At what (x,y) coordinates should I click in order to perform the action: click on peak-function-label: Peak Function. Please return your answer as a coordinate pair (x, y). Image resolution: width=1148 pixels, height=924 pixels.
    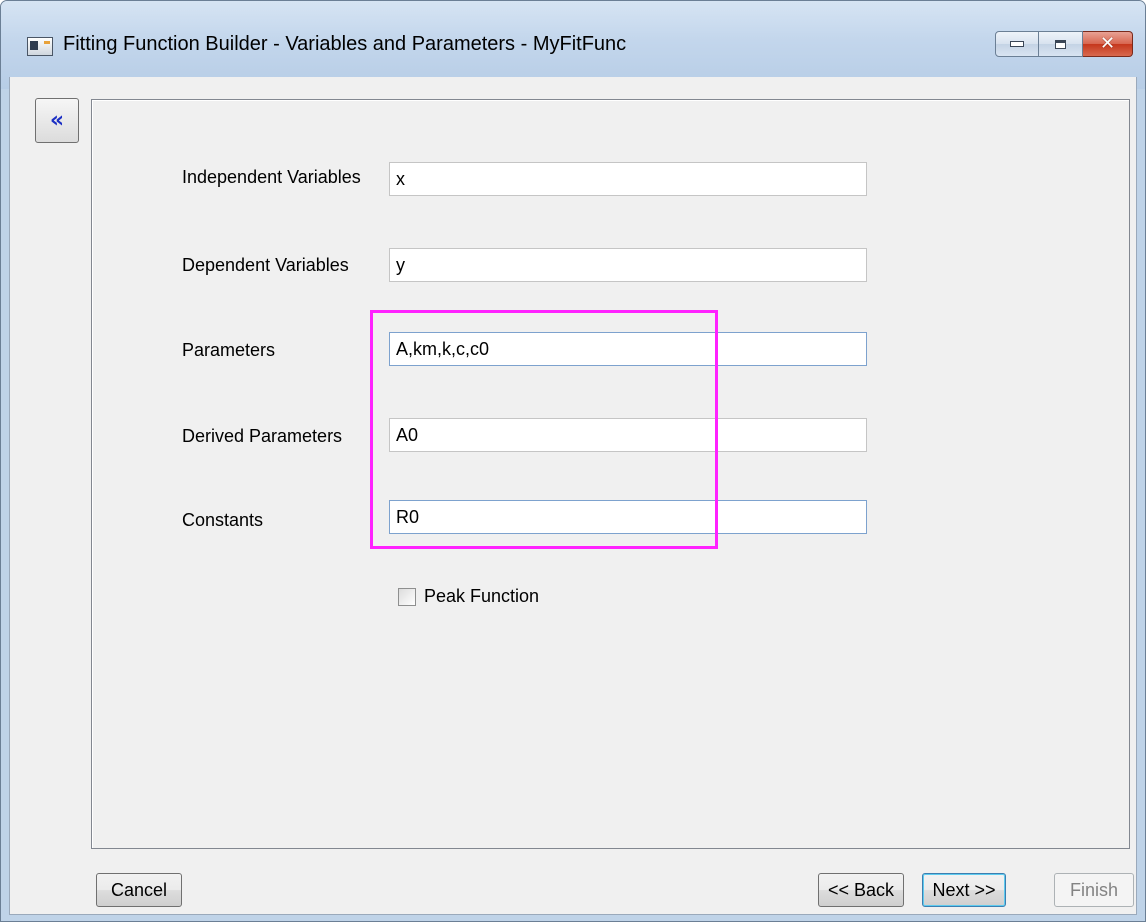
    Looking at the image, I should click on (482, 596).